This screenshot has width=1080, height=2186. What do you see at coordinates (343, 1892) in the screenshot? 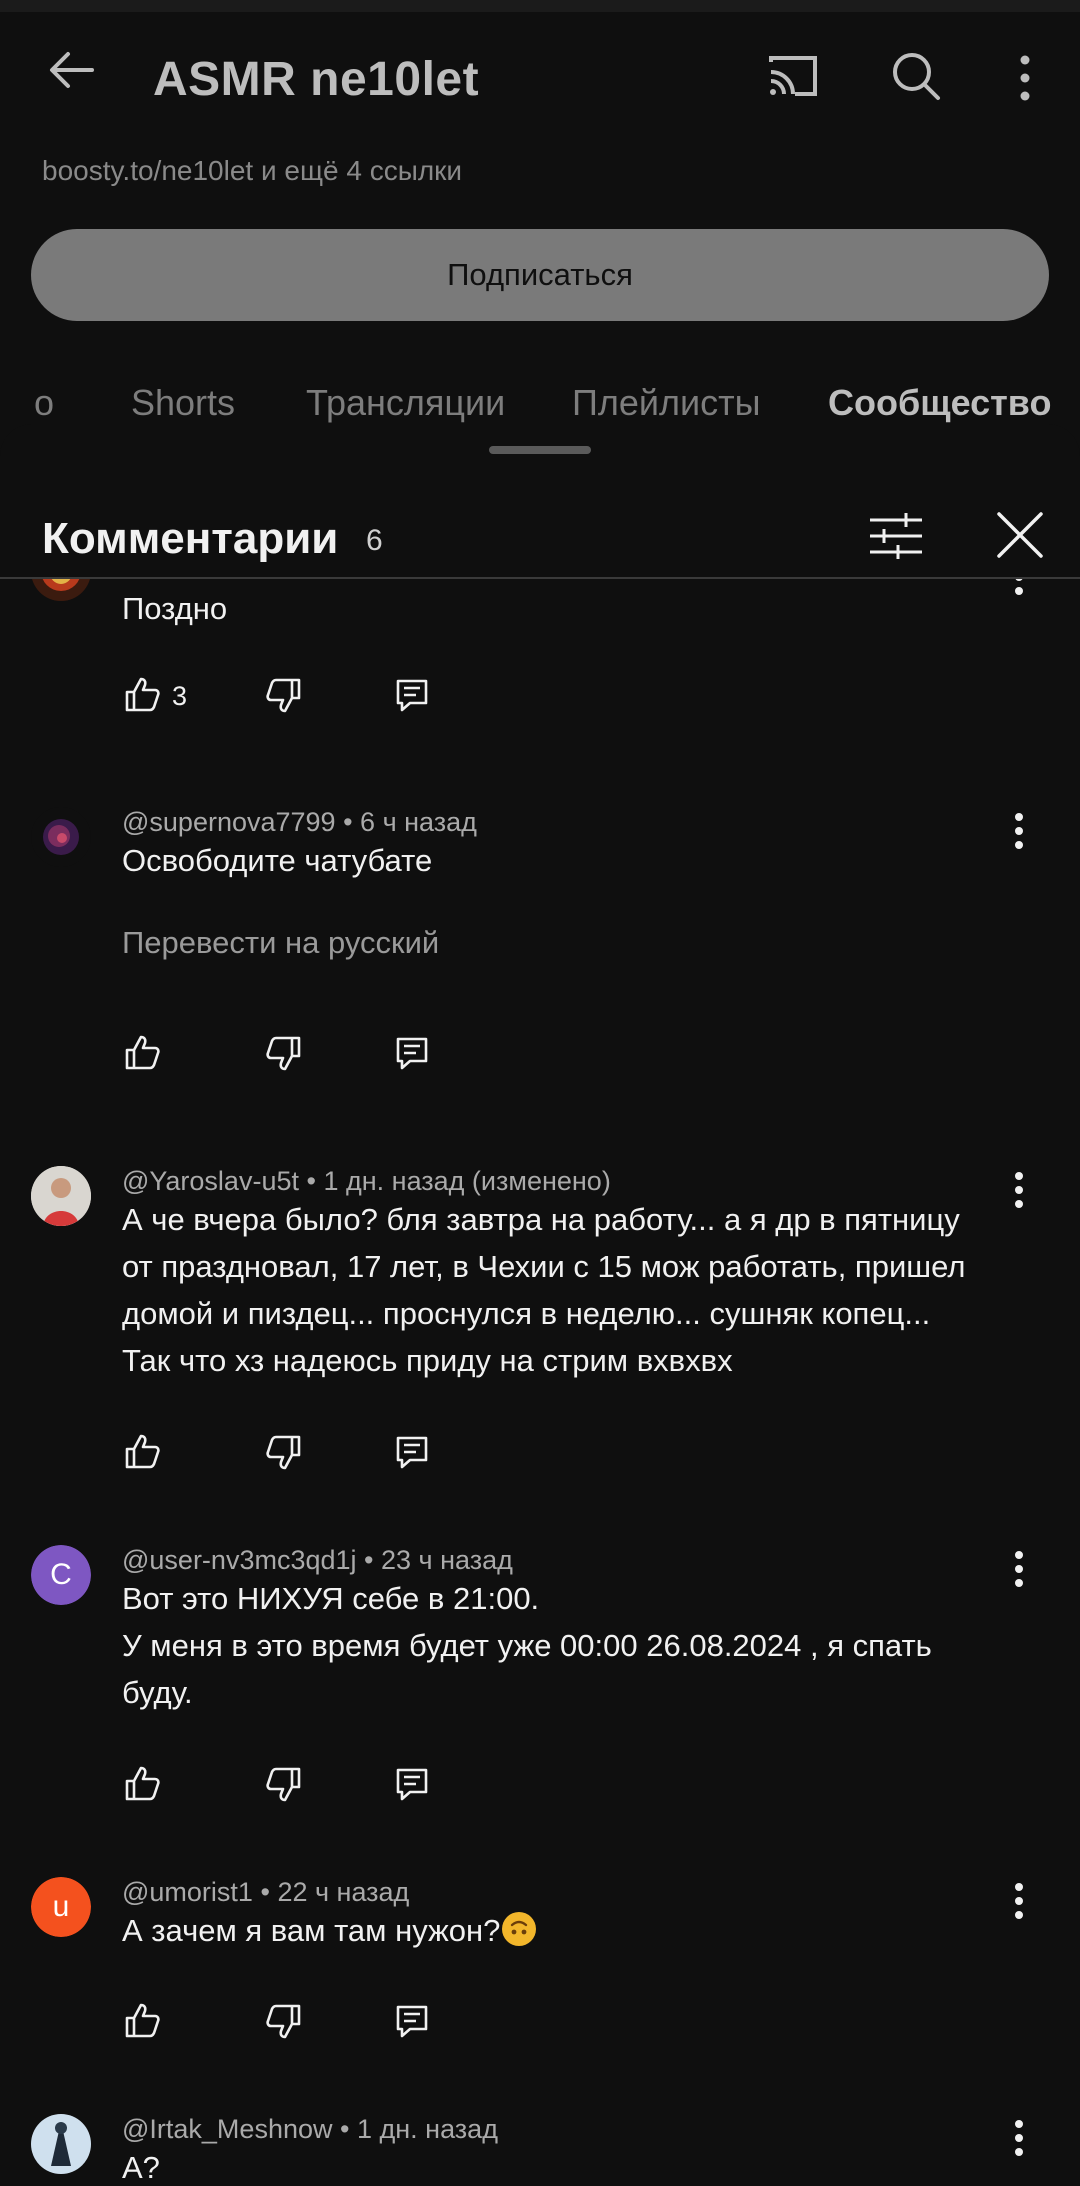
I see `comment-time: 22 ч назад` at bounding box center [343, 1892].